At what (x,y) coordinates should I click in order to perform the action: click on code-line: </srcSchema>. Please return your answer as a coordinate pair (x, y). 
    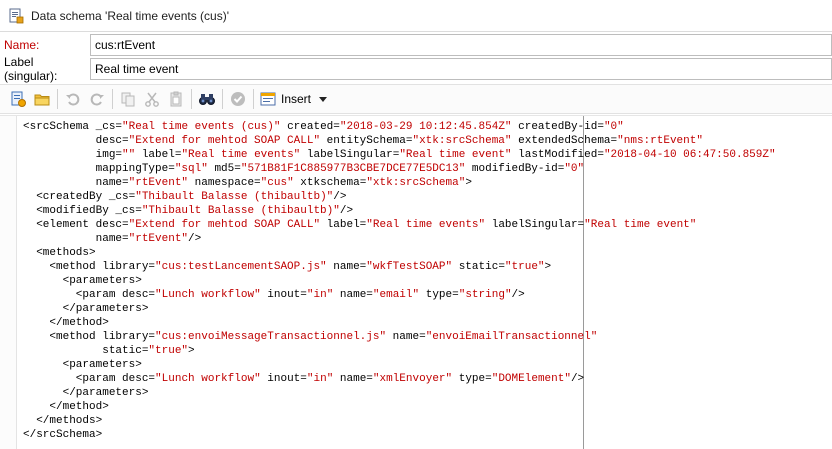
    Looking at the image, I should click on (399, 435).